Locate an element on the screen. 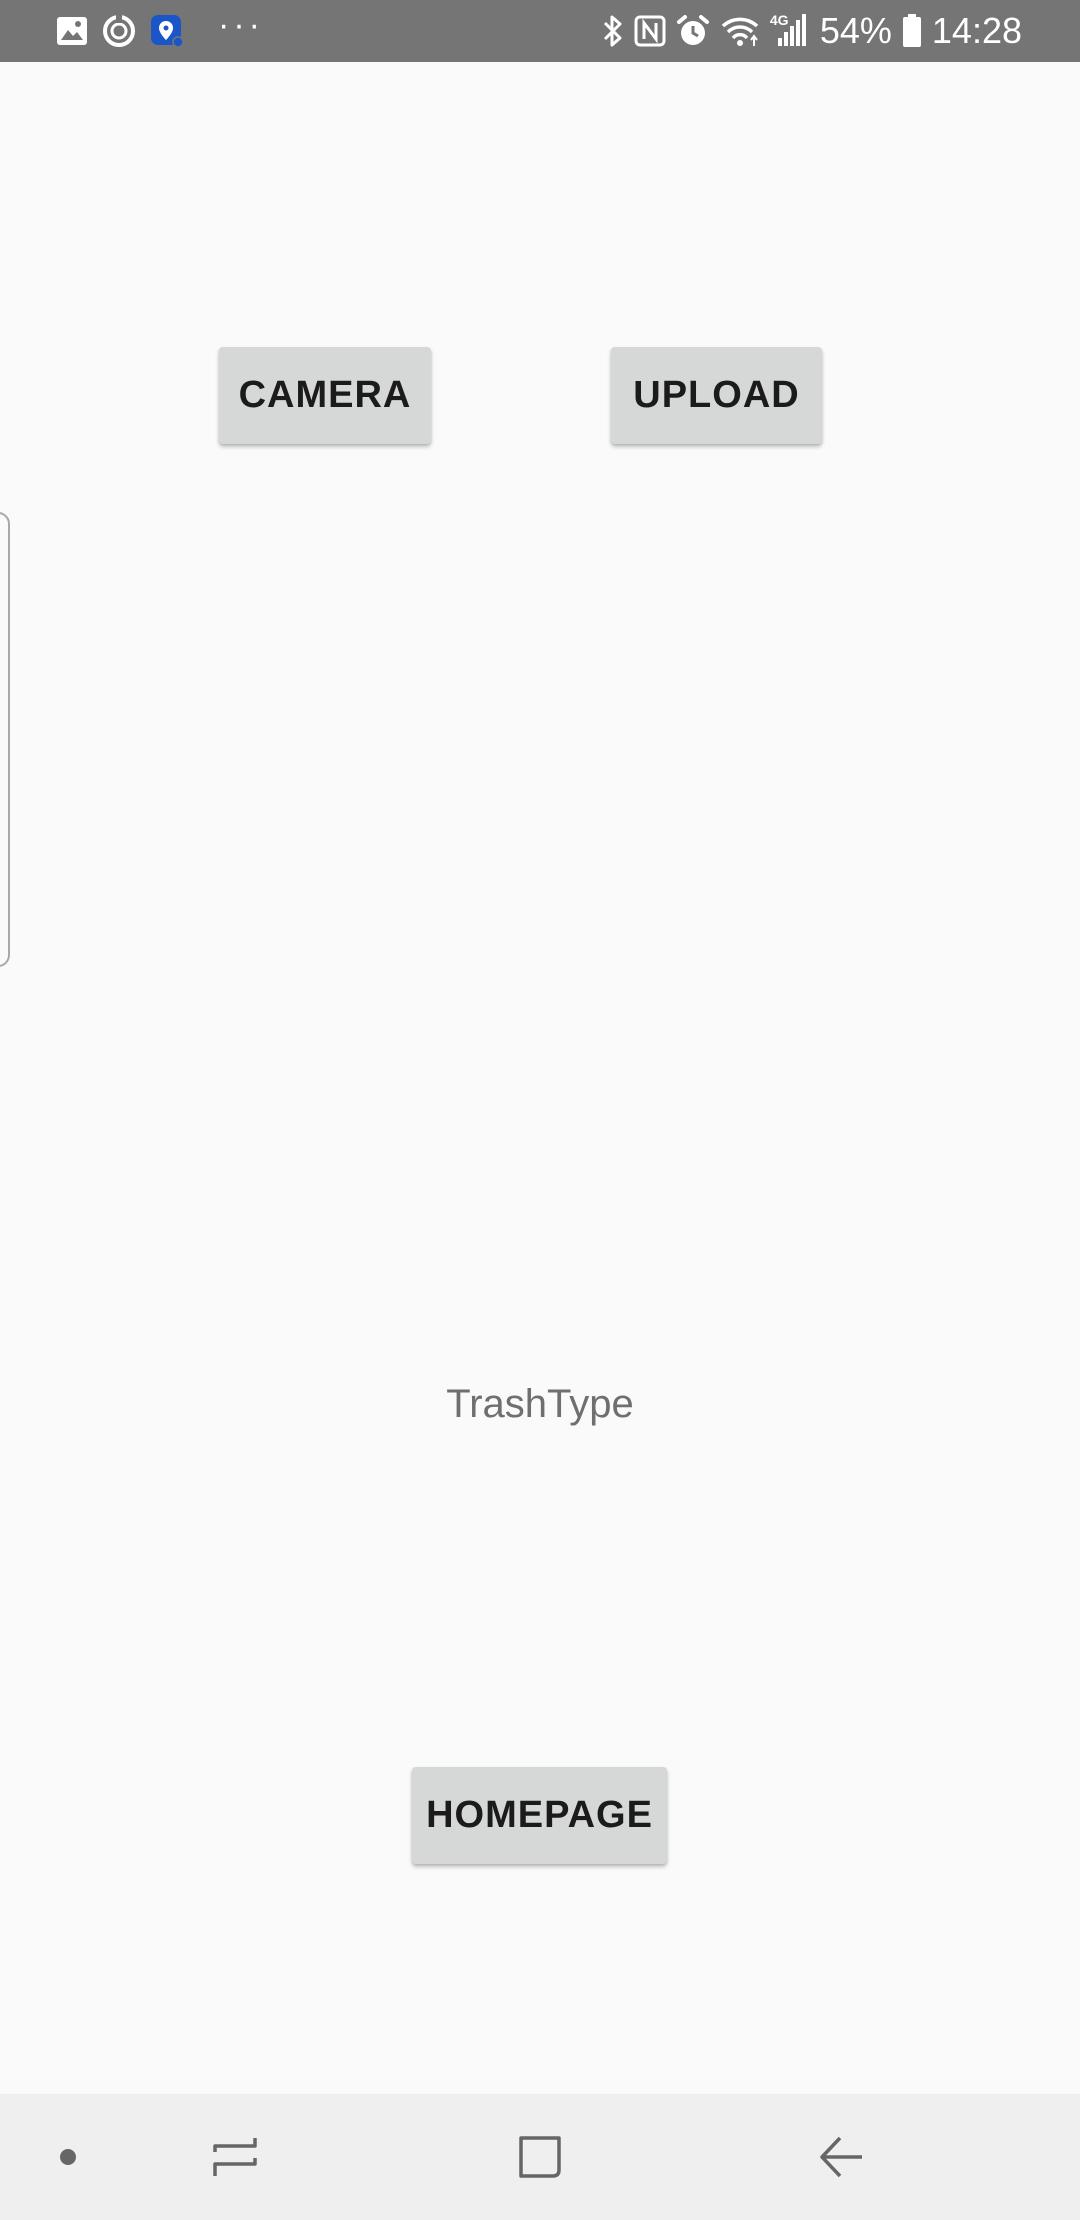  battery-icon is located at coordinates (912, 31).